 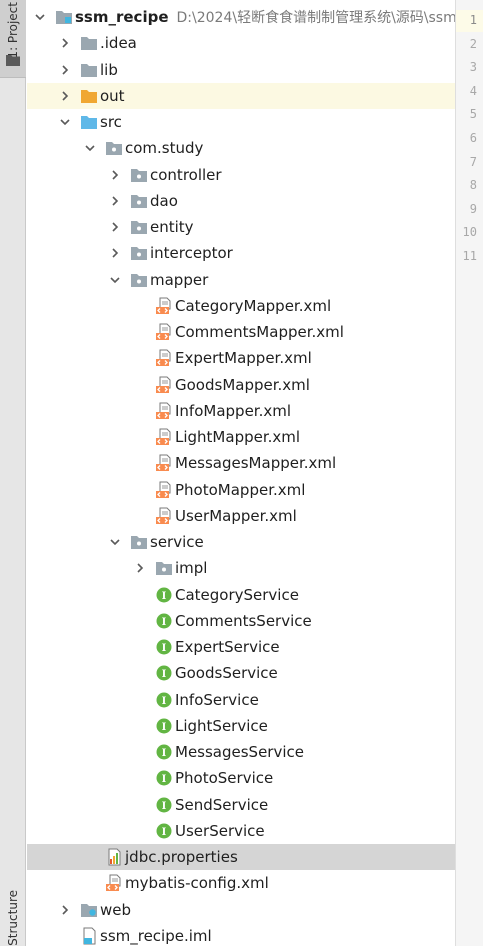 I want to click on tree-node-goods-service: I GoodsService, so click(x=241, y=673).